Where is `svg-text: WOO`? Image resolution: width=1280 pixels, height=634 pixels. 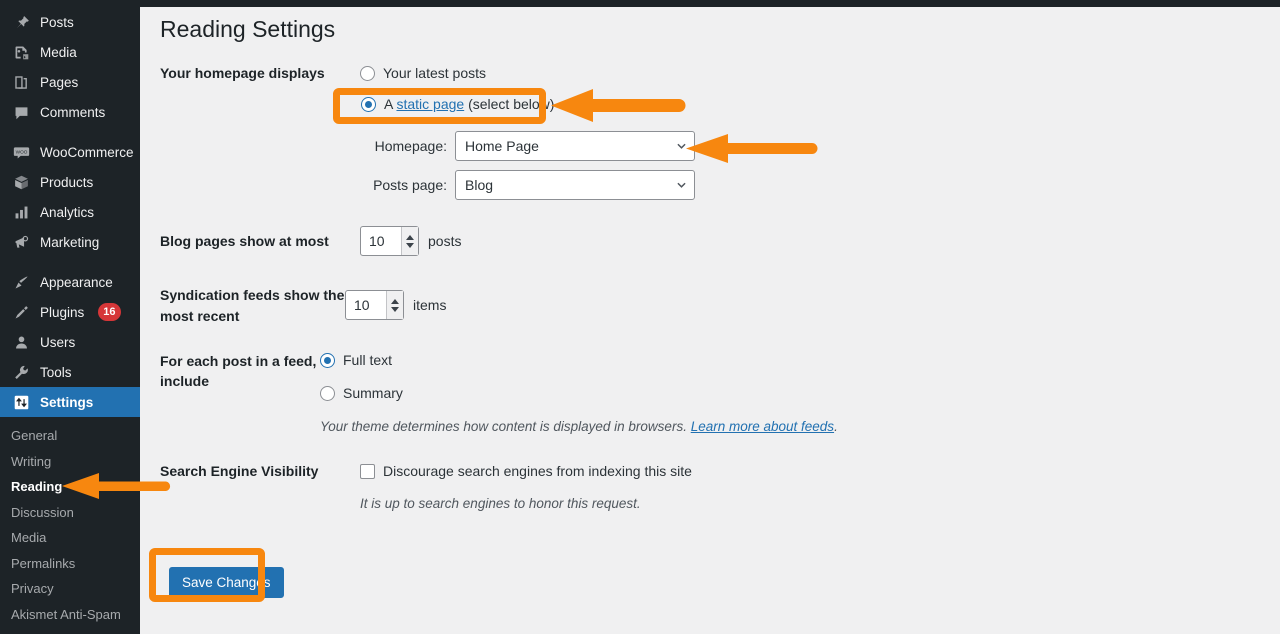 svg-text: WOO is located at coordinates (21, 151).